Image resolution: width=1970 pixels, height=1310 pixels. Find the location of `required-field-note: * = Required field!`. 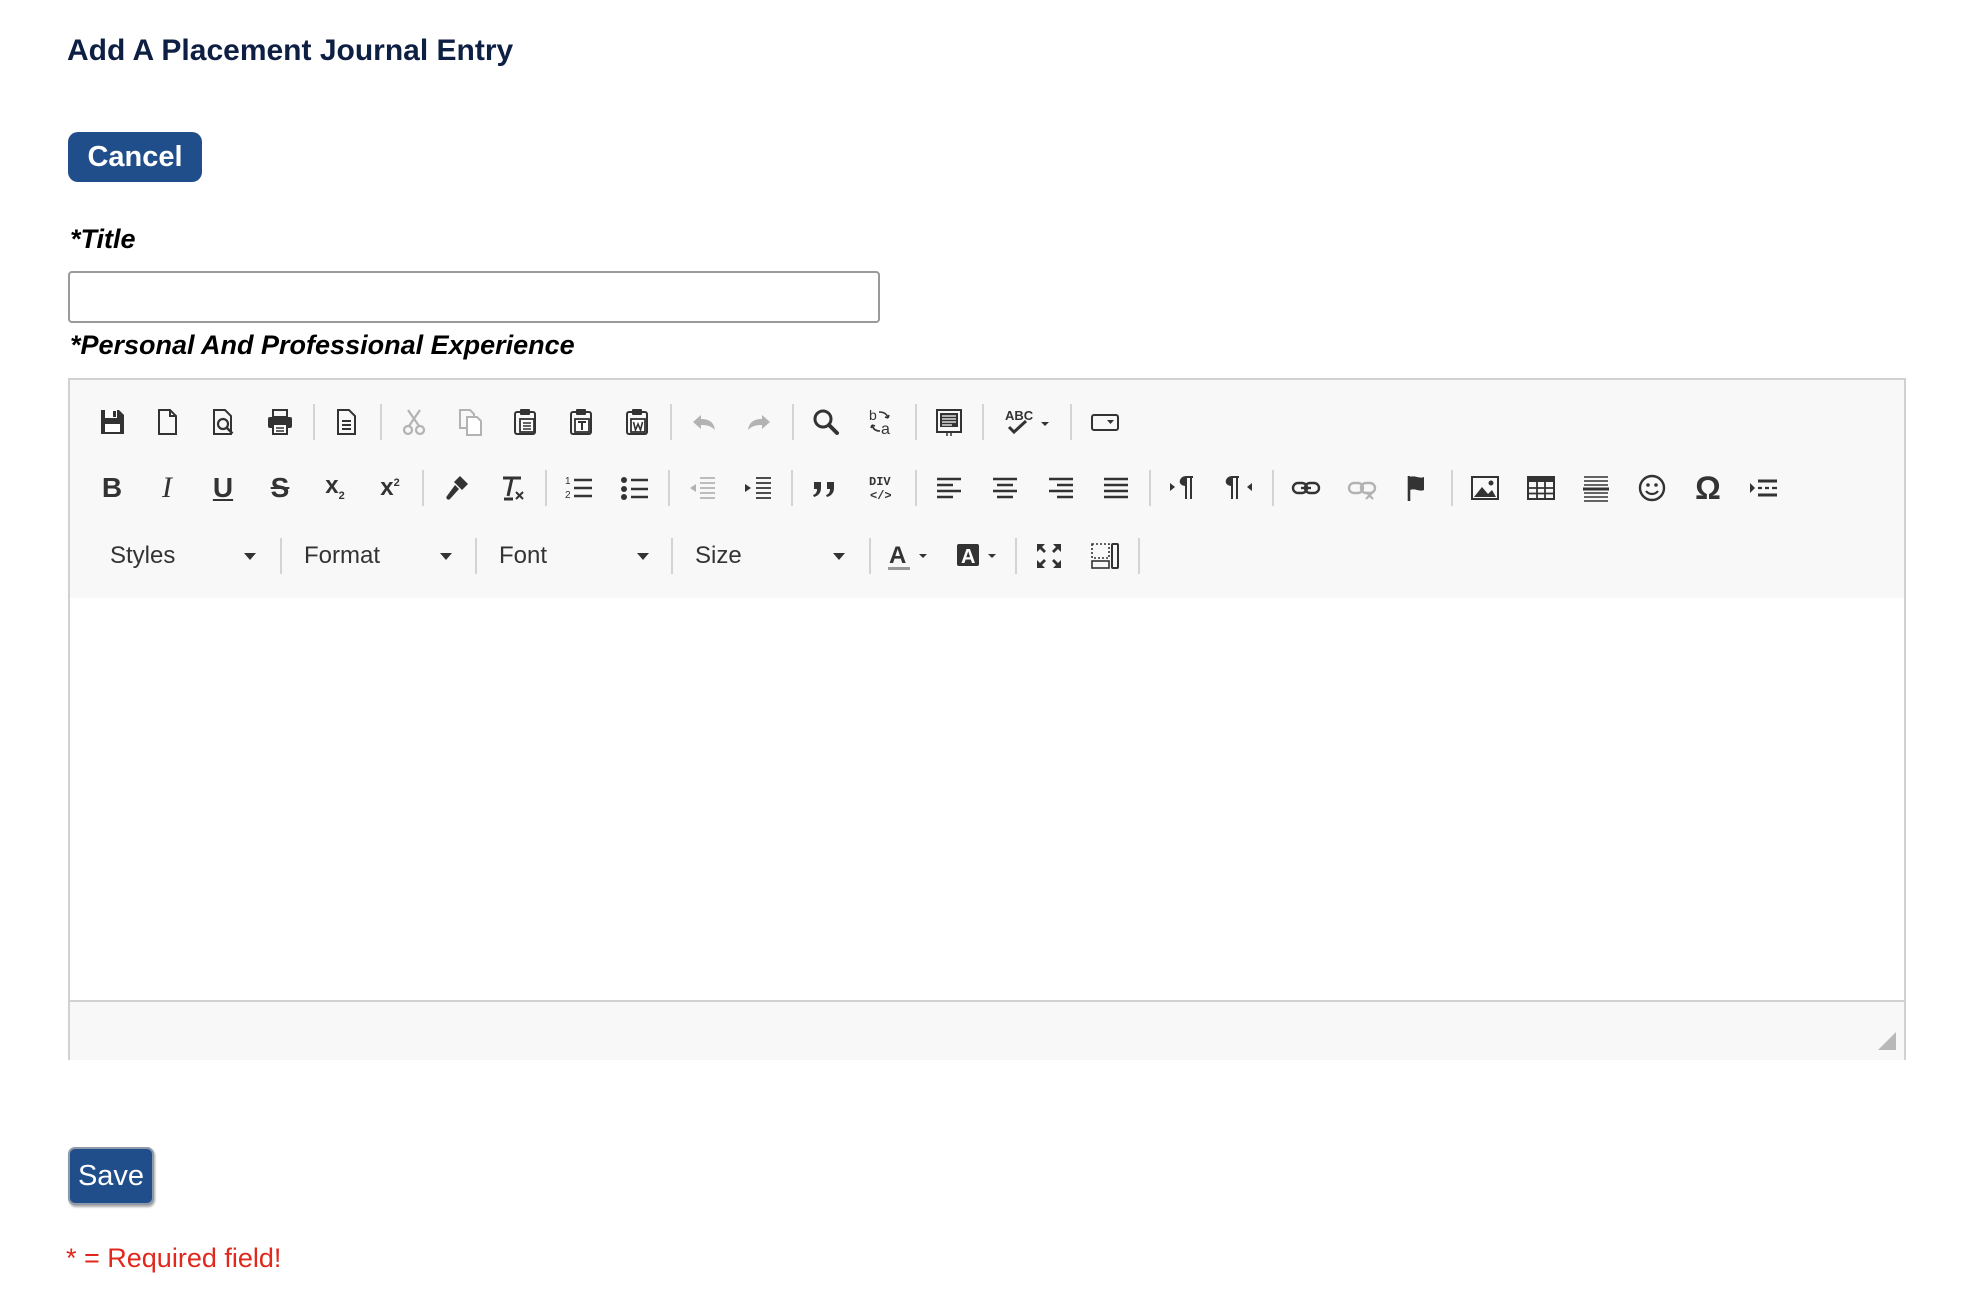

required-field-note: * = Required field! is located at coordinates (174, 1258).